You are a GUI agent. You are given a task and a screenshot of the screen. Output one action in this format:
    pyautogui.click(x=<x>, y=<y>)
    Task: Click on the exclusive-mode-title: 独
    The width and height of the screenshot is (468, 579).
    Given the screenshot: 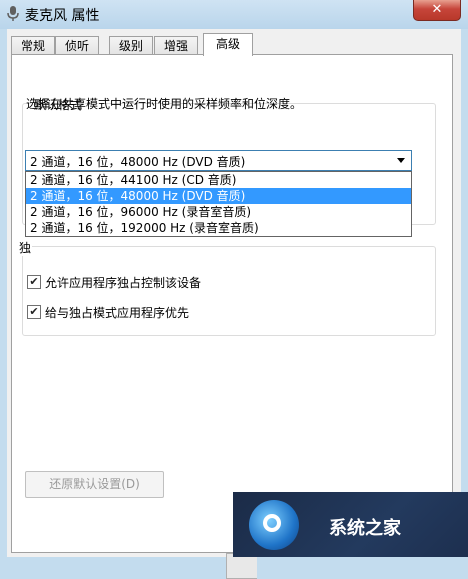 What is the action you would take?
    pyautogui.click(x=25, y=247)
    